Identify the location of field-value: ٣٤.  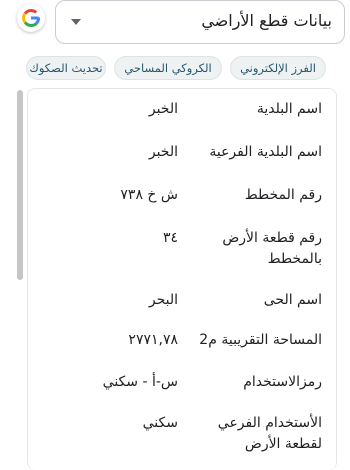
(170, 238).